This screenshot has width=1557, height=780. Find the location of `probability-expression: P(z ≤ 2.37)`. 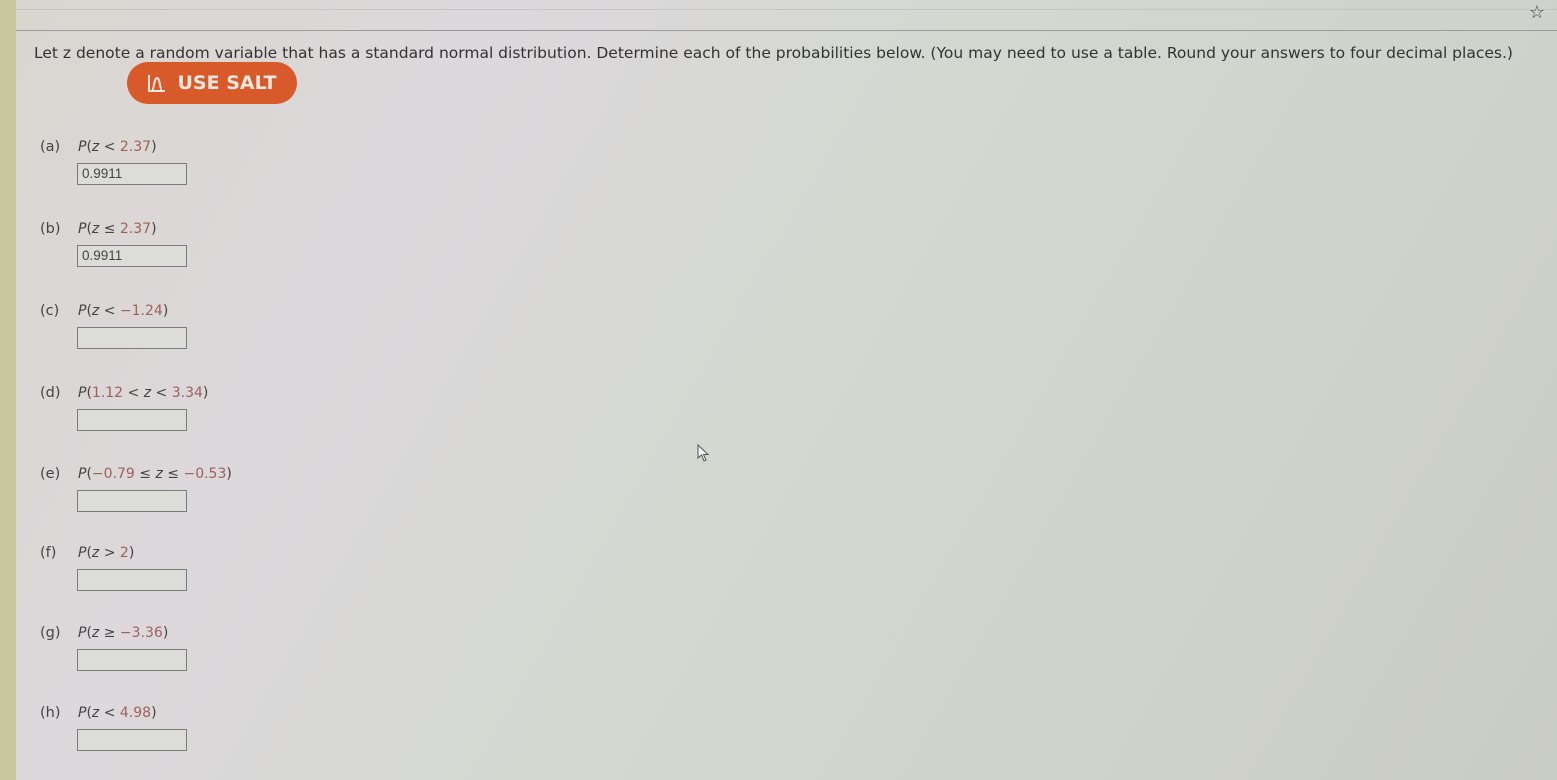

probability-expression: P(z ≤ 2.37) is located at coordinates (117, 229).